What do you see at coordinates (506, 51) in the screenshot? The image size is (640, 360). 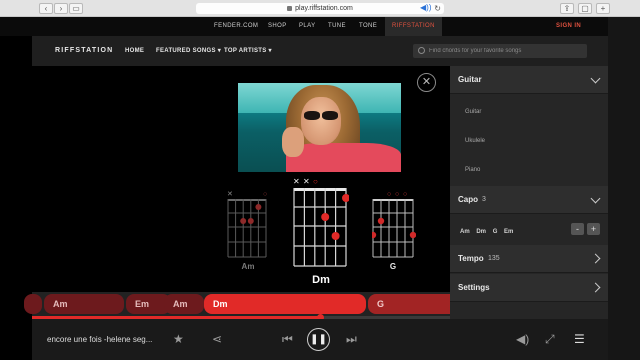 I see `search-input` at bounding box center [506, 51].